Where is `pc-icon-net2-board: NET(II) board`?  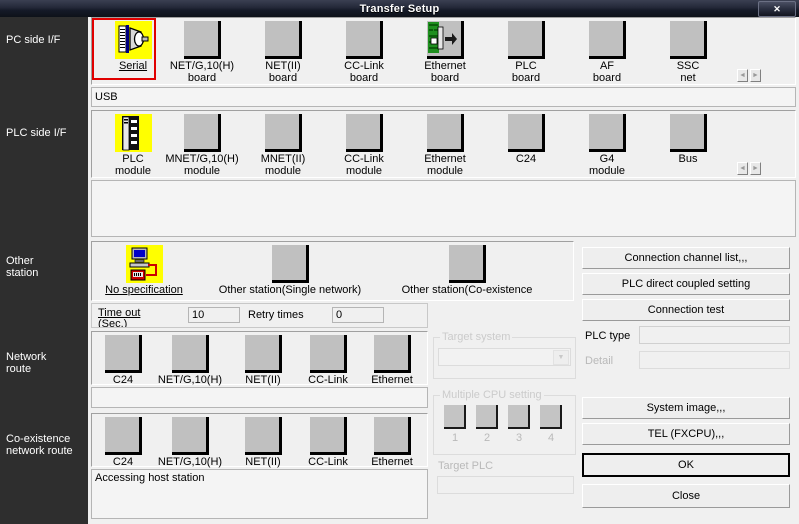
pc-icon-net2-board: NET(II) board is located at coordinates (283, 52).